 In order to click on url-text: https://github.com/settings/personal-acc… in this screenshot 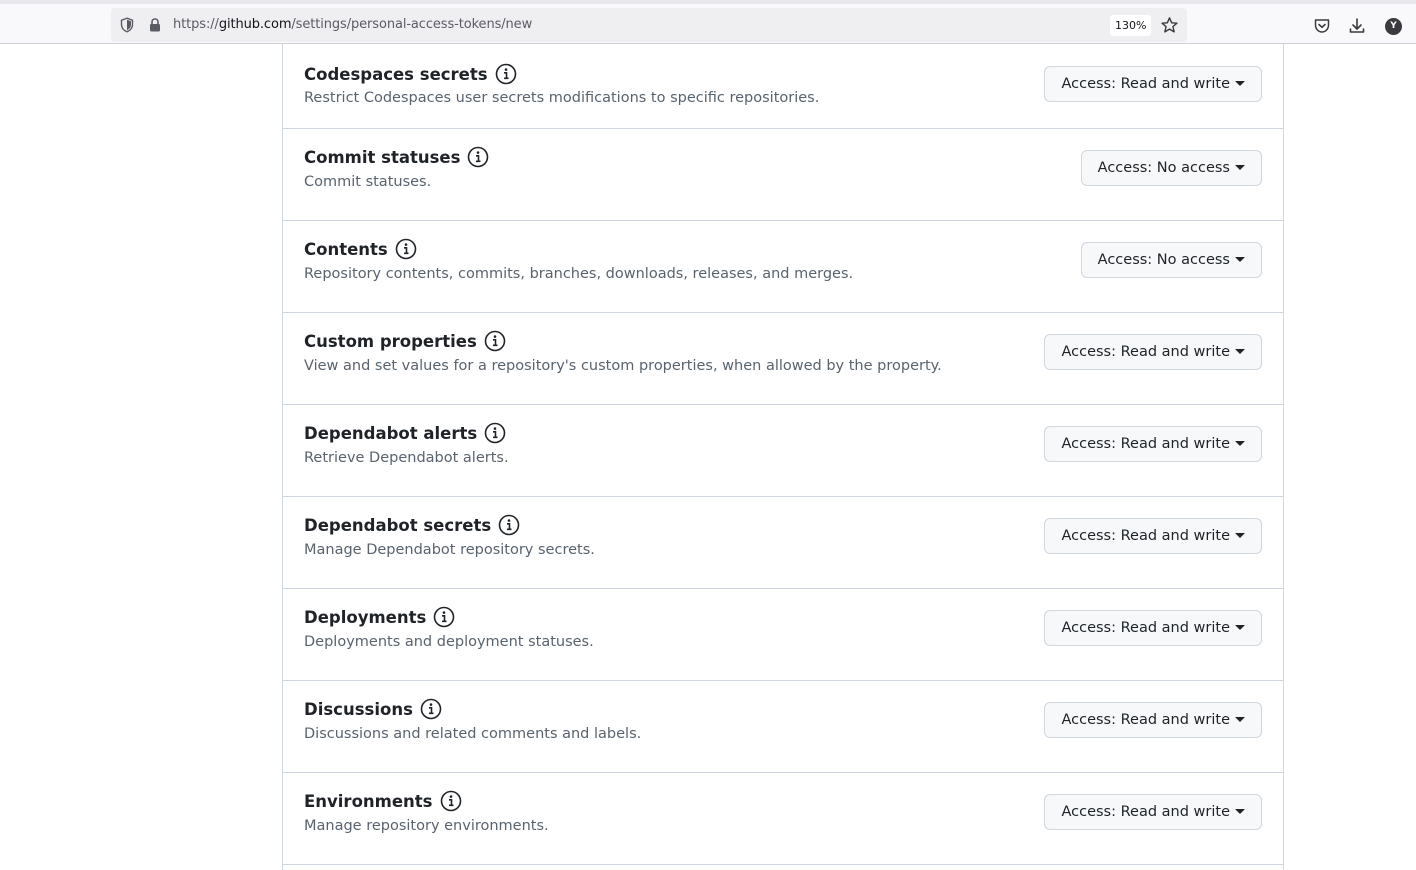, I will do `click(352, 24)`.